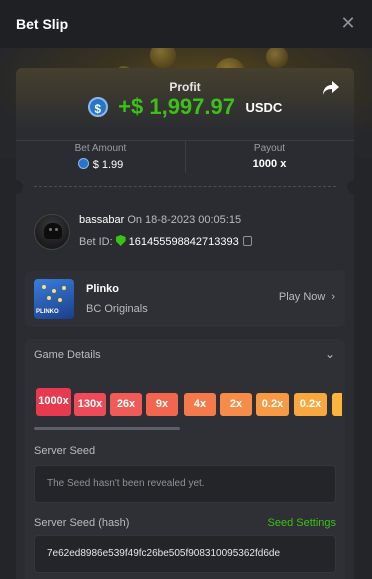 This screenshot has width=372, height=579. Describe the element at coordinates (264, 107) in the screenshot. I see `profit-currency: USDC` at that location.